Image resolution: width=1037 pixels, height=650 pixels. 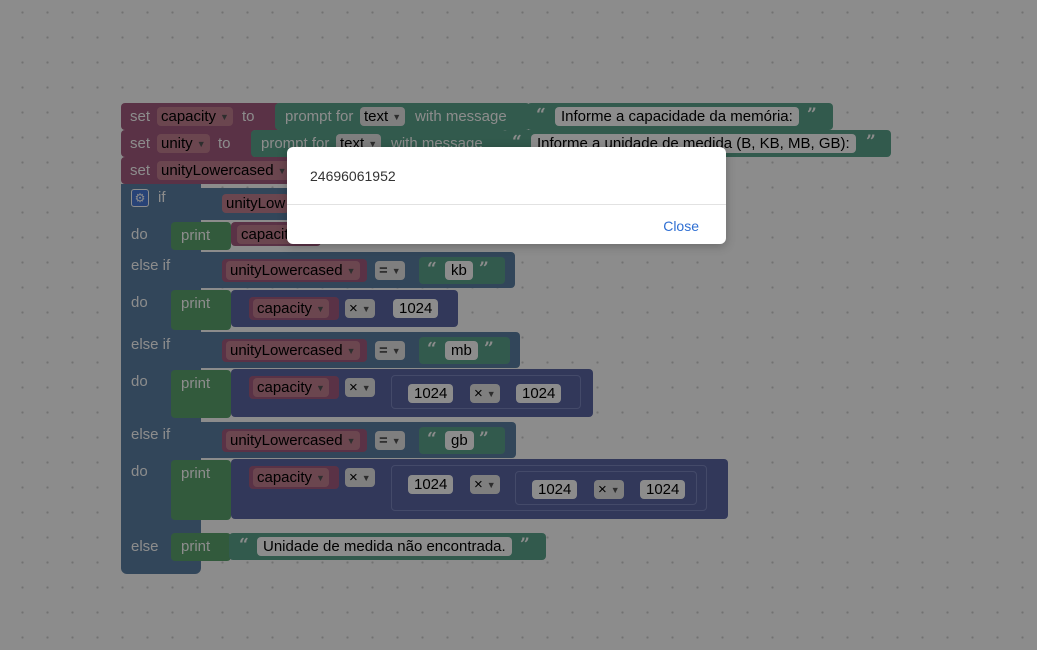 What do you see at coordinates (506, 204) in the screenshot?
I see `dialog-divider` at bounding box center [506, 204].